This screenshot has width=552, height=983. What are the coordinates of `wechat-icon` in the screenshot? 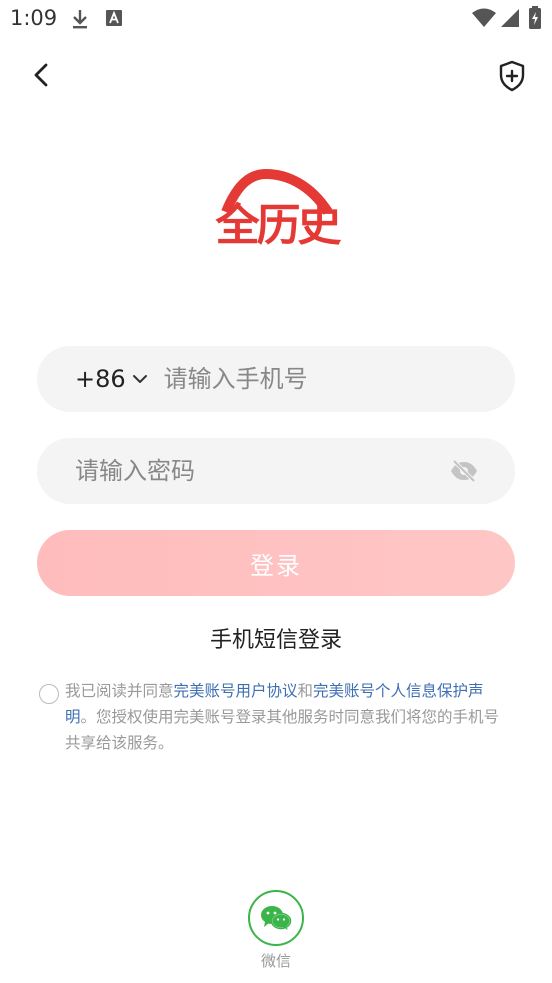 It's located at (276, 918).